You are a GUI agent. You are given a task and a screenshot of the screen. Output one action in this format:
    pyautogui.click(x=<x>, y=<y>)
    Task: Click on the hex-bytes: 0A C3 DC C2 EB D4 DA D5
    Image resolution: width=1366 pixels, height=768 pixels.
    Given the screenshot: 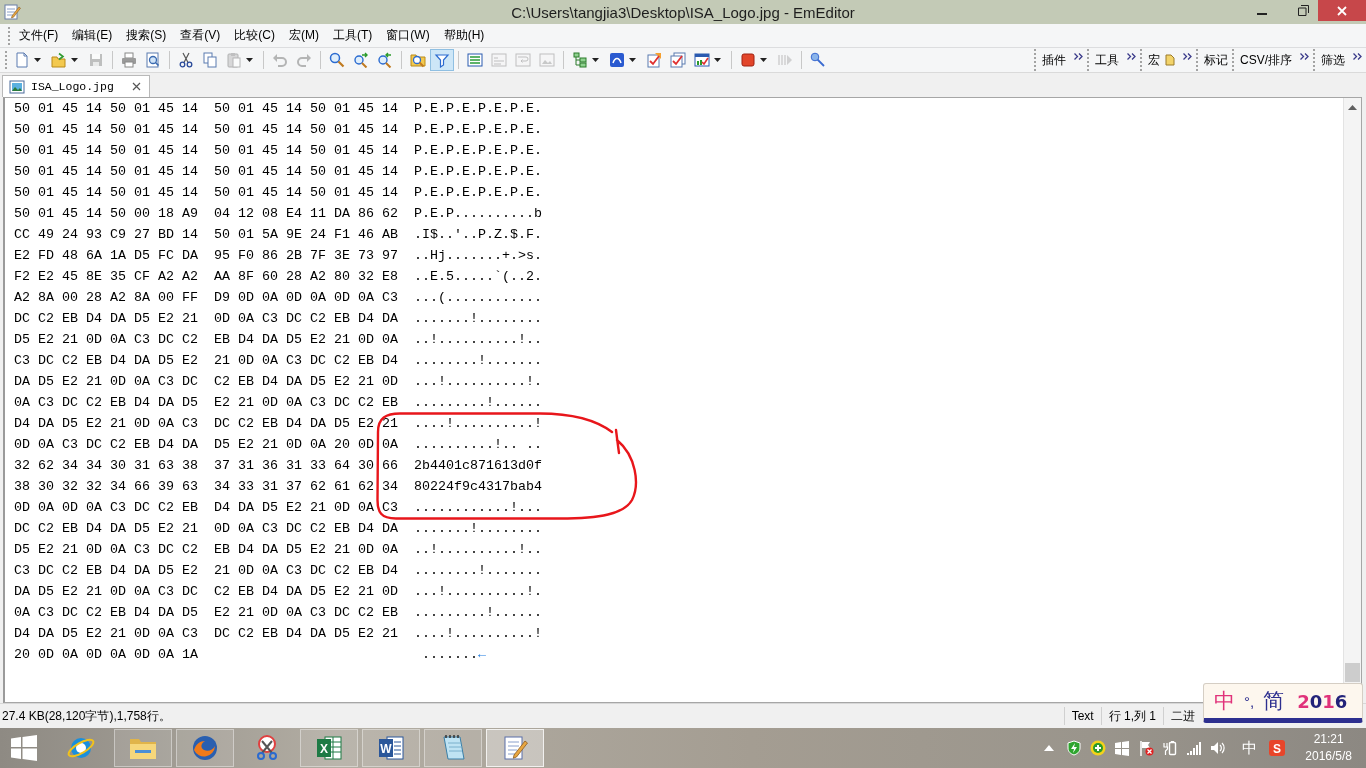 What is the action you would take?
    pyautogui.click(x=106, y=403)
    